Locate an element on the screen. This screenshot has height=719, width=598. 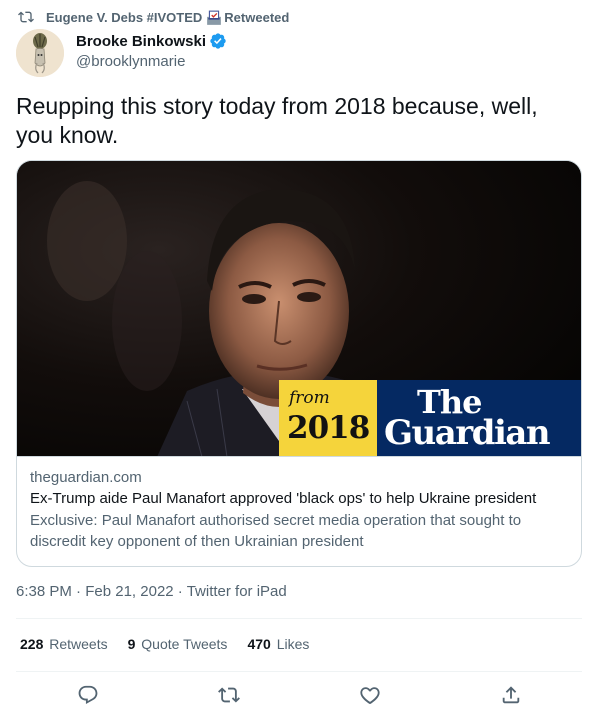
retweets-label: Retweets is located at coordinates (78, 644).